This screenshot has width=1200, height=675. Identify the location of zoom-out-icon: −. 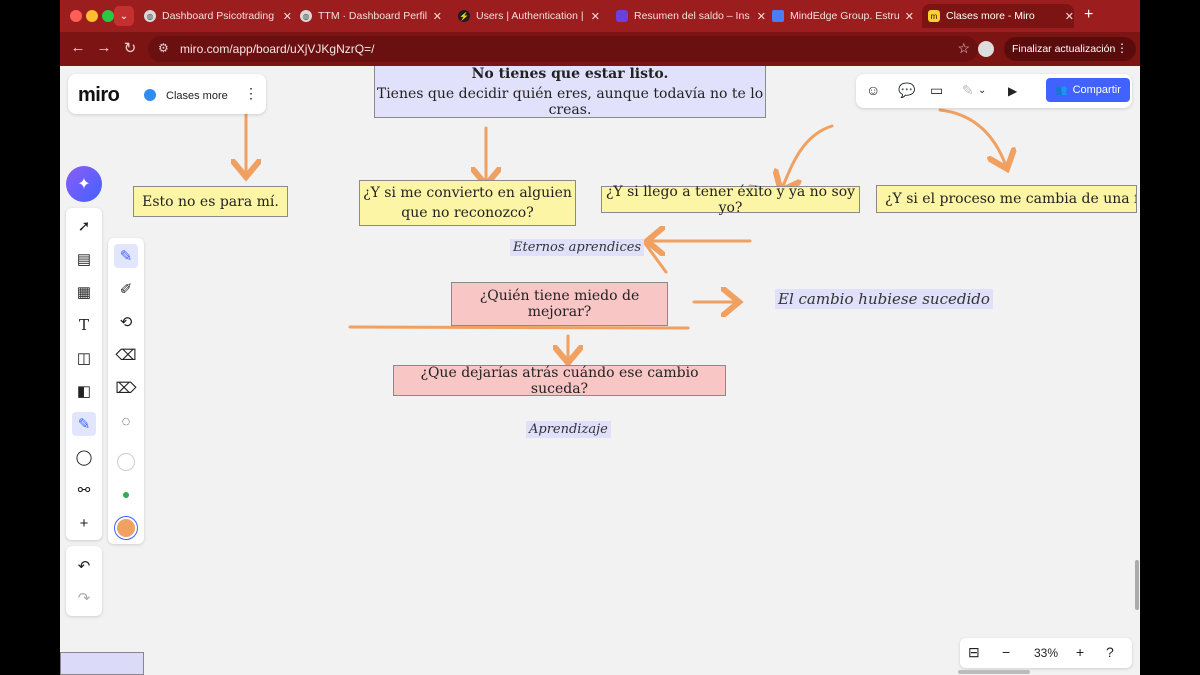
(1006, 652).